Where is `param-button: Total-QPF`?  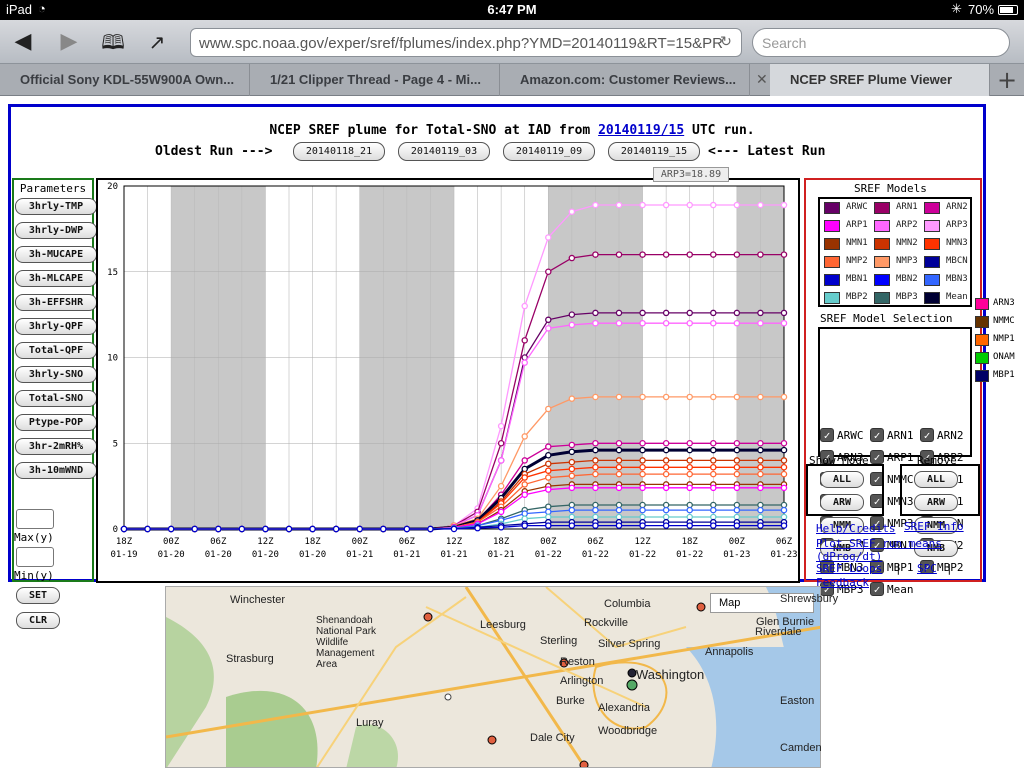
param-button: Total-QPF is located at coordinates (56, 350).